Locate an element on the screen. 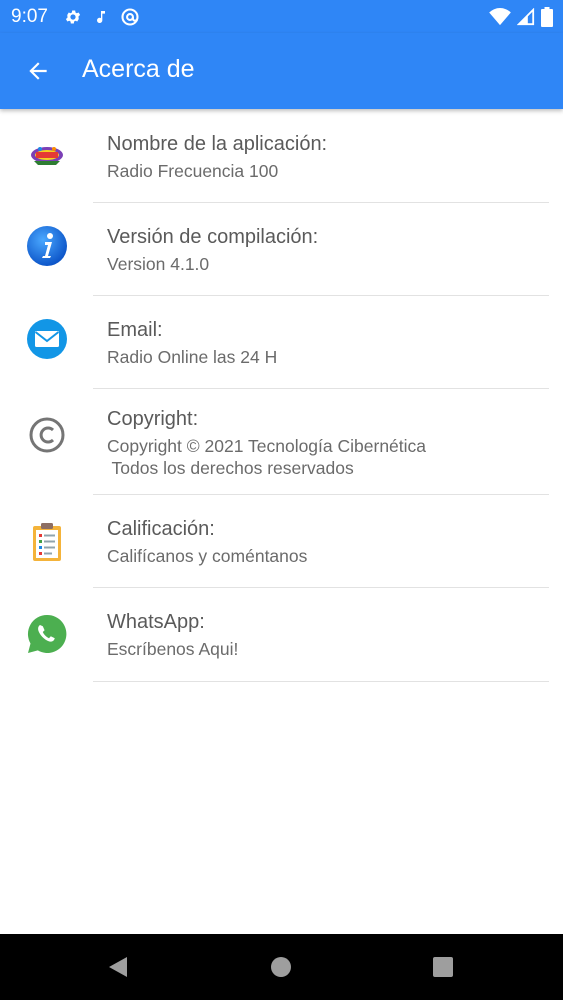  nav-home-button is located at coordinates (281, 967).